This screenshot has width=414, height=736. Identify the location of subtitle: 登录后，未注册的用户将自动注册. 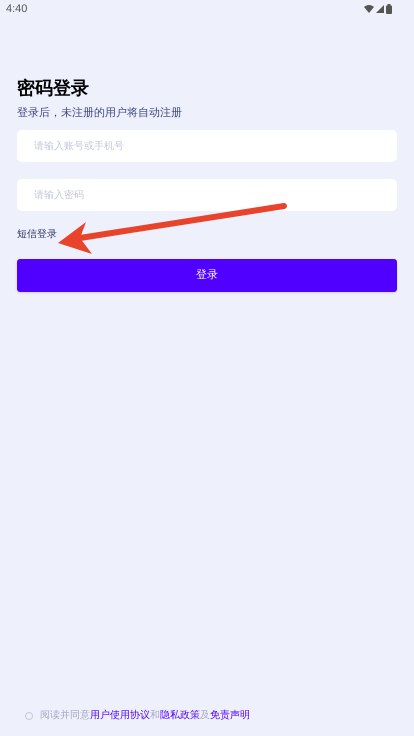
(100, 113).